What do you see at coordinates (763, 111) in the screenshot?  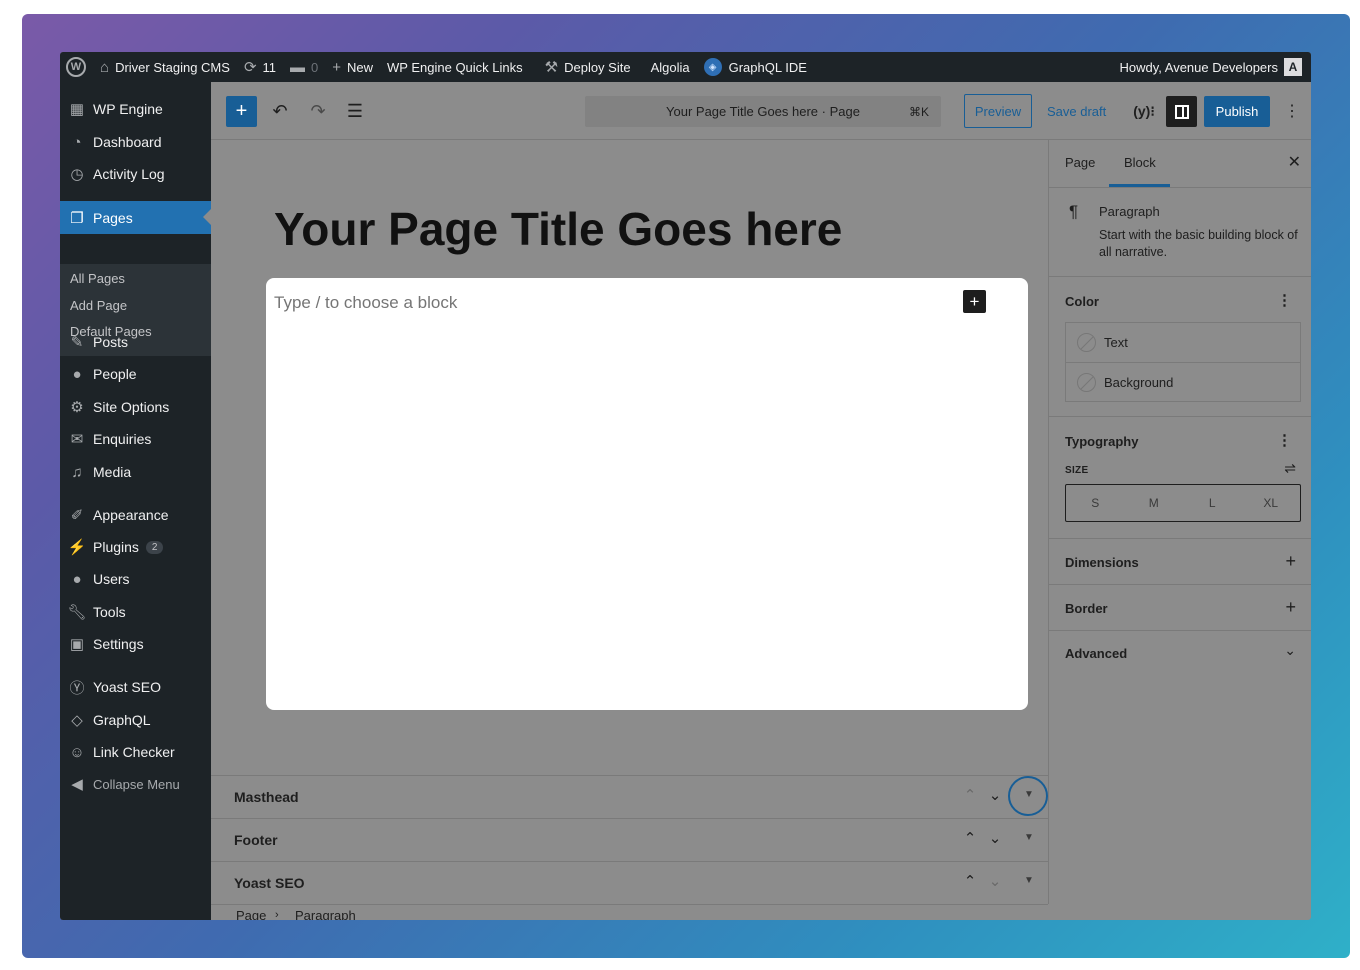 I see `document-title-bar: Your Page Title Goes here · Page ⌘K` at bounding box center [763, 111].